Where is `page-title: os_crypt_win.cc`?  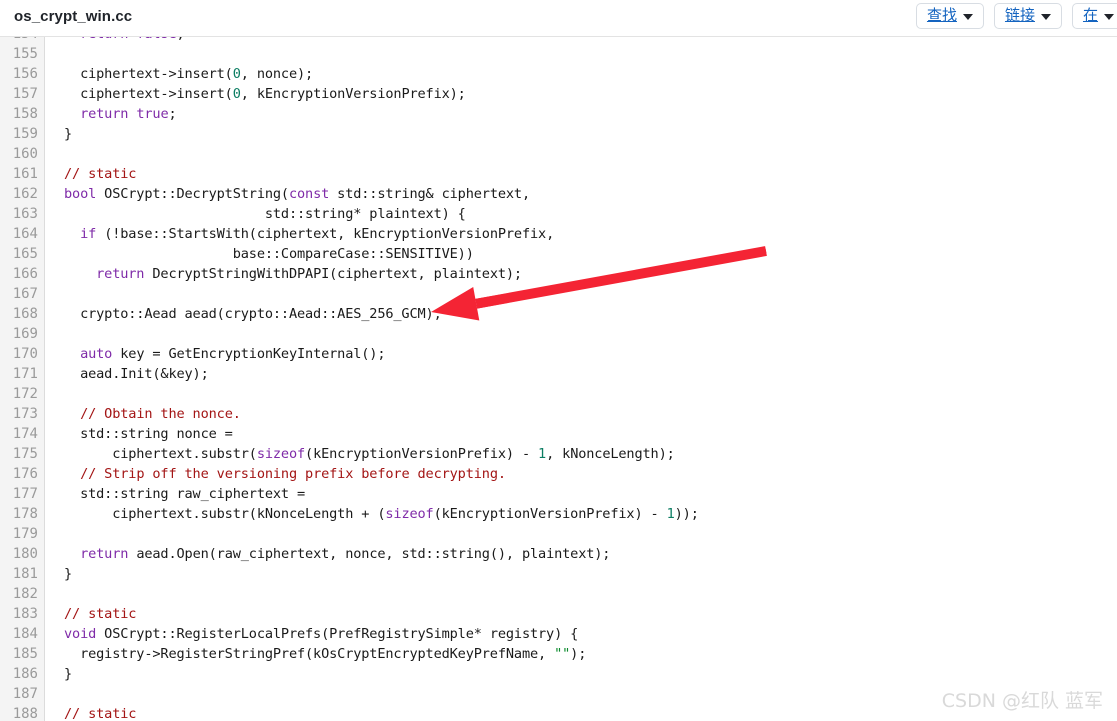 page-title: os_crypt_win.cc is located at coordinates (73, 16).